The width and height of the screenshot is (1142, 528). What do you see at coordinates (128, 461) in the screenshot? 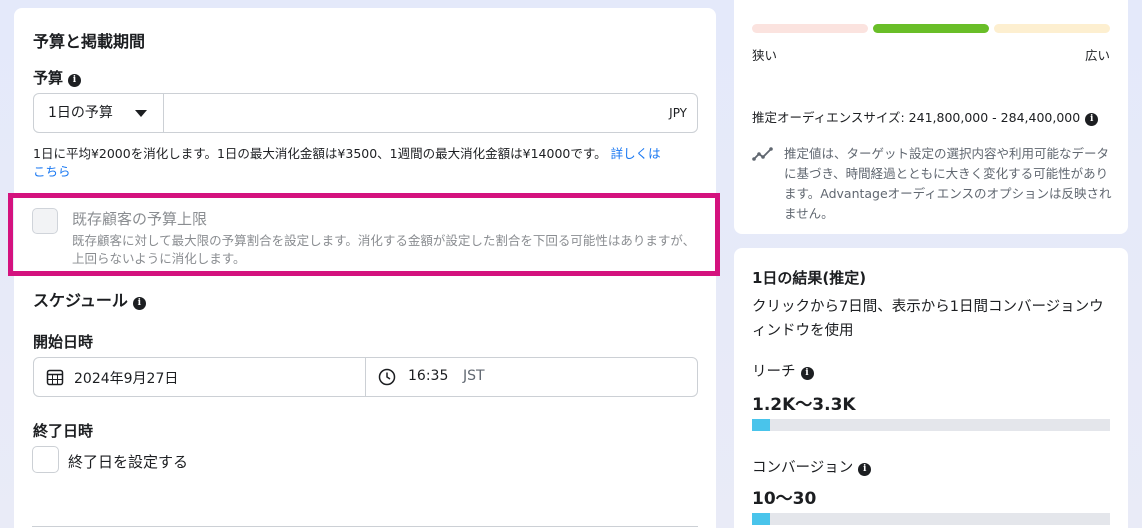
I see `end-date-checkbox-label: 終了日を設定する` at bounding box center [128, 461].